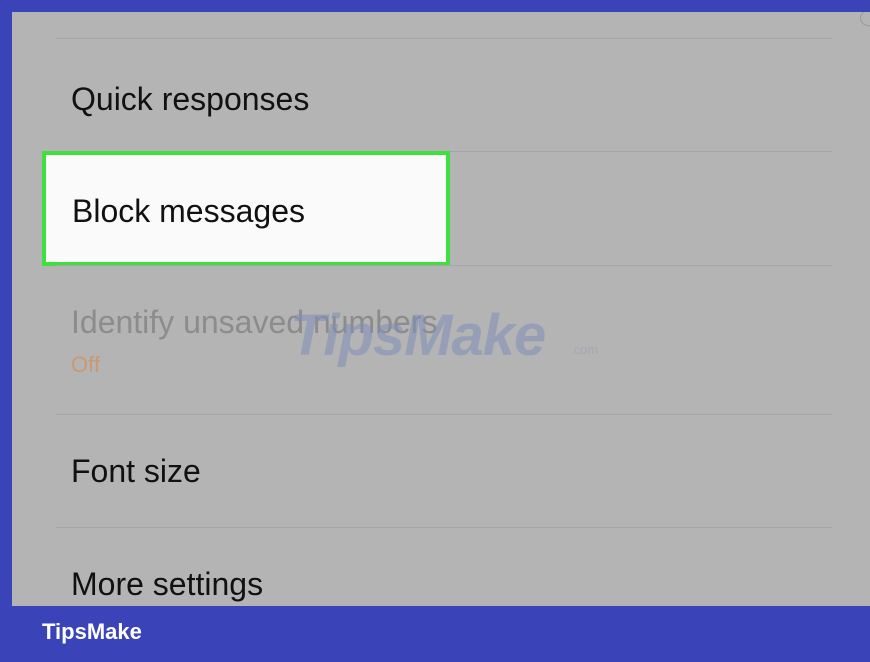 The image size is (870, 662). I want to click on settings-item-label: Font size, so click(136, 471).